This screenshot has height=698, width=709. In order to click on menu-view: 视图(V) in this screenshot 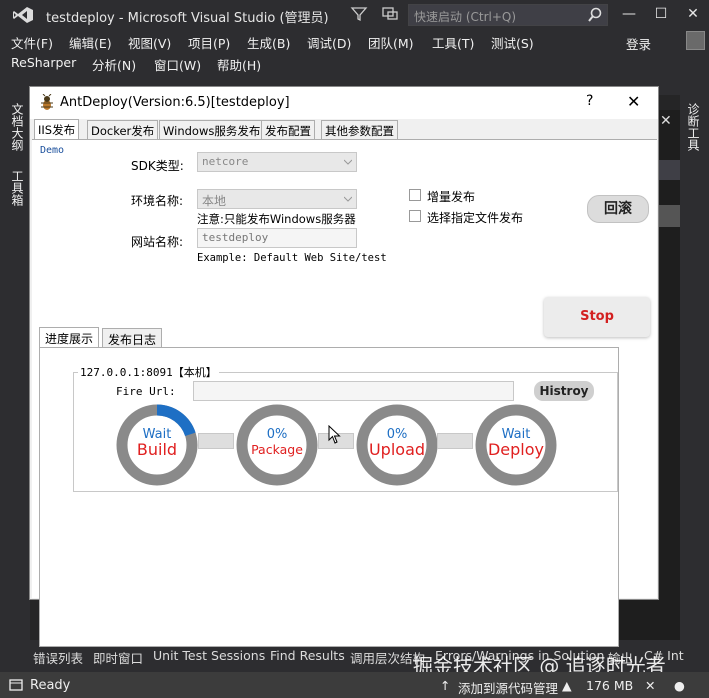, I will do `click(149, 42)`.